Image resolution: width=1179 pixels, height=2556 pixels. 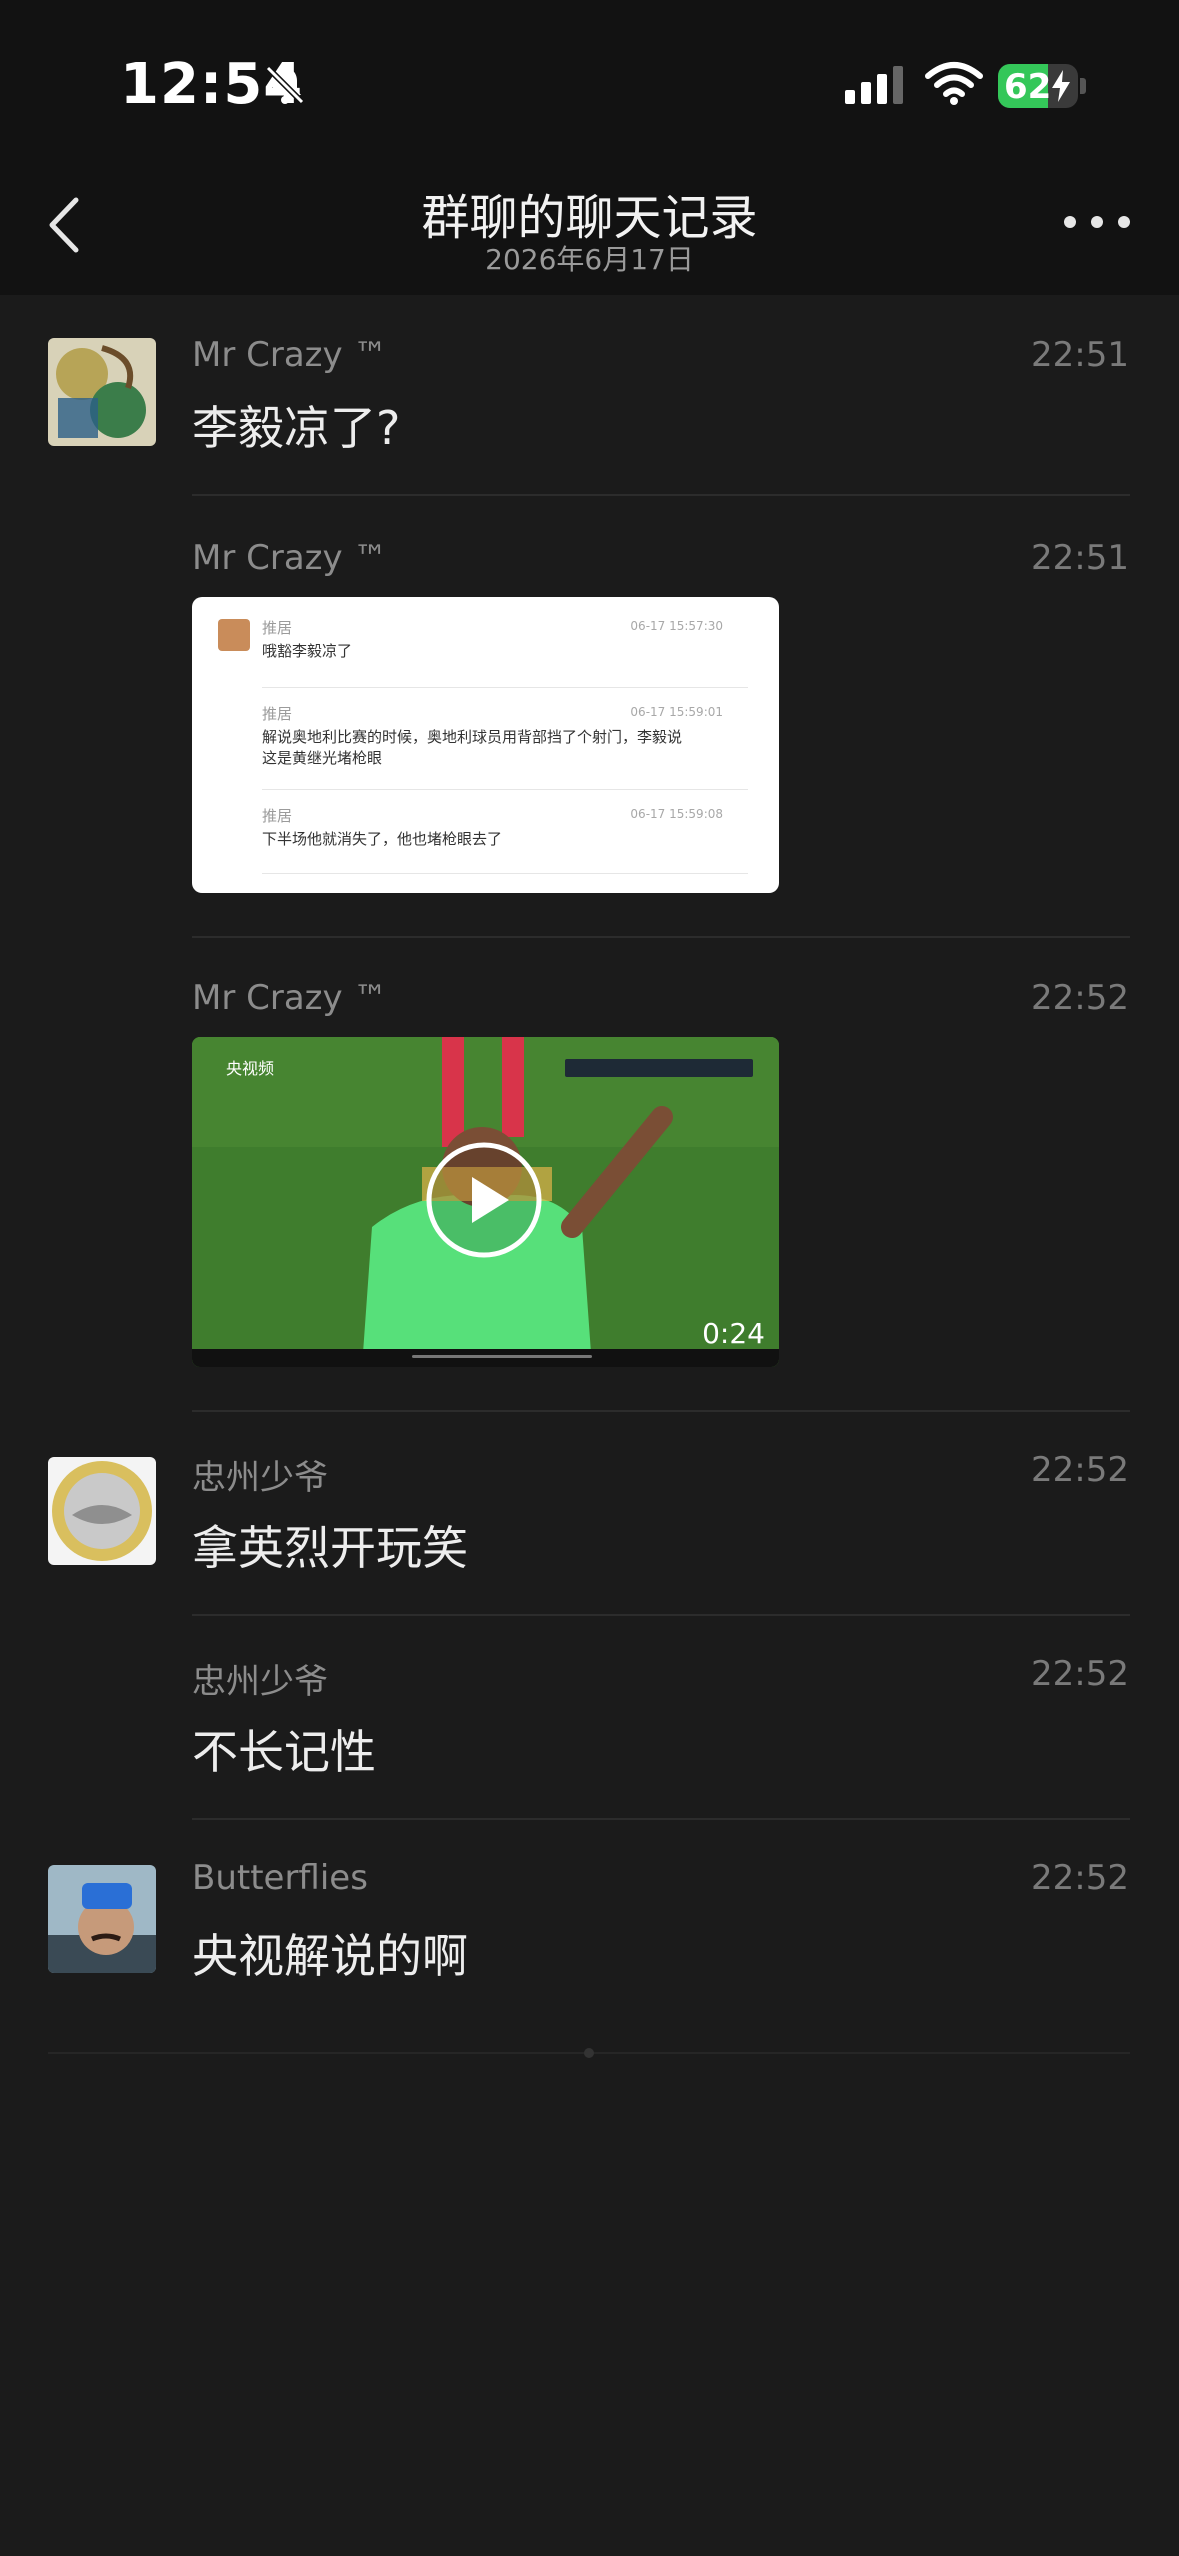 I want to click on video-duration: 0:24, so click(x=733, y=1333).